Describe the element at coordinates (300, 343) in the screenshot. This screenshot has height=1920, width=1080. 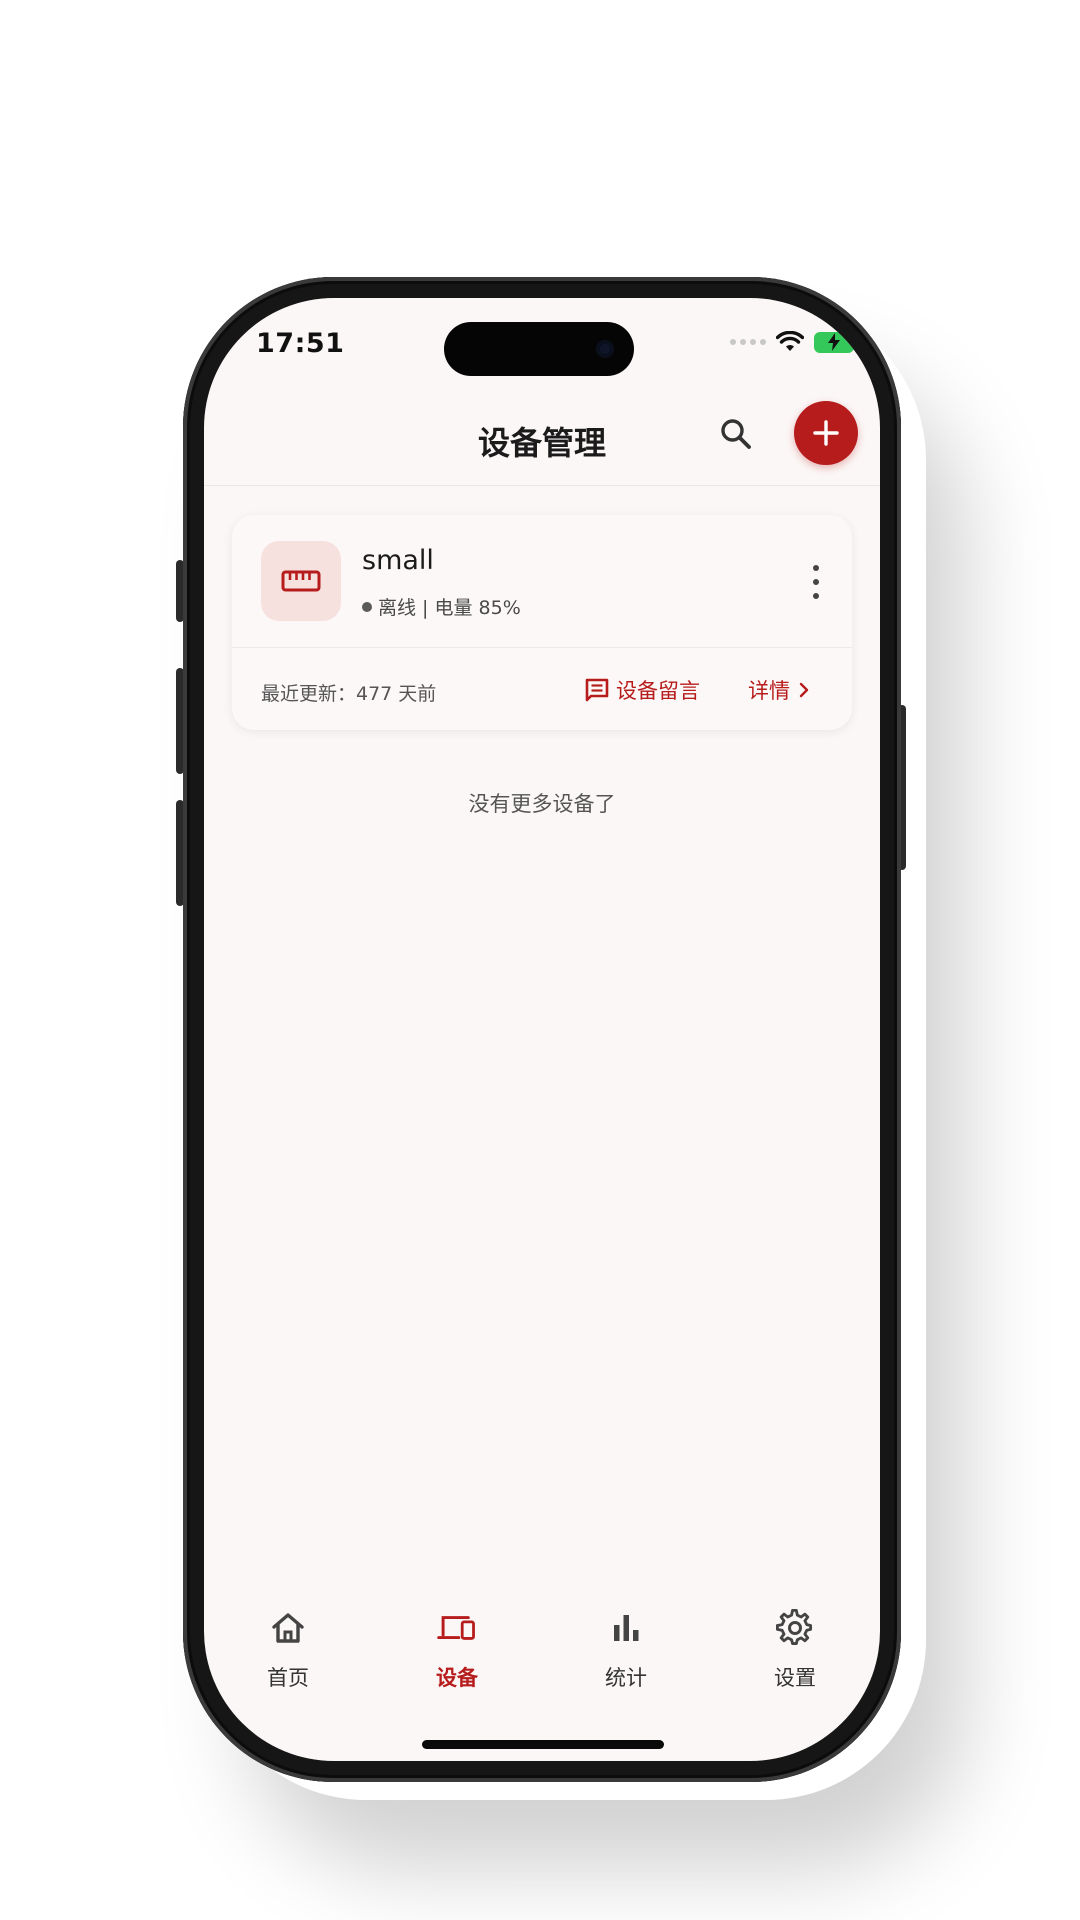
I see `status-time: 17:51` at that location.